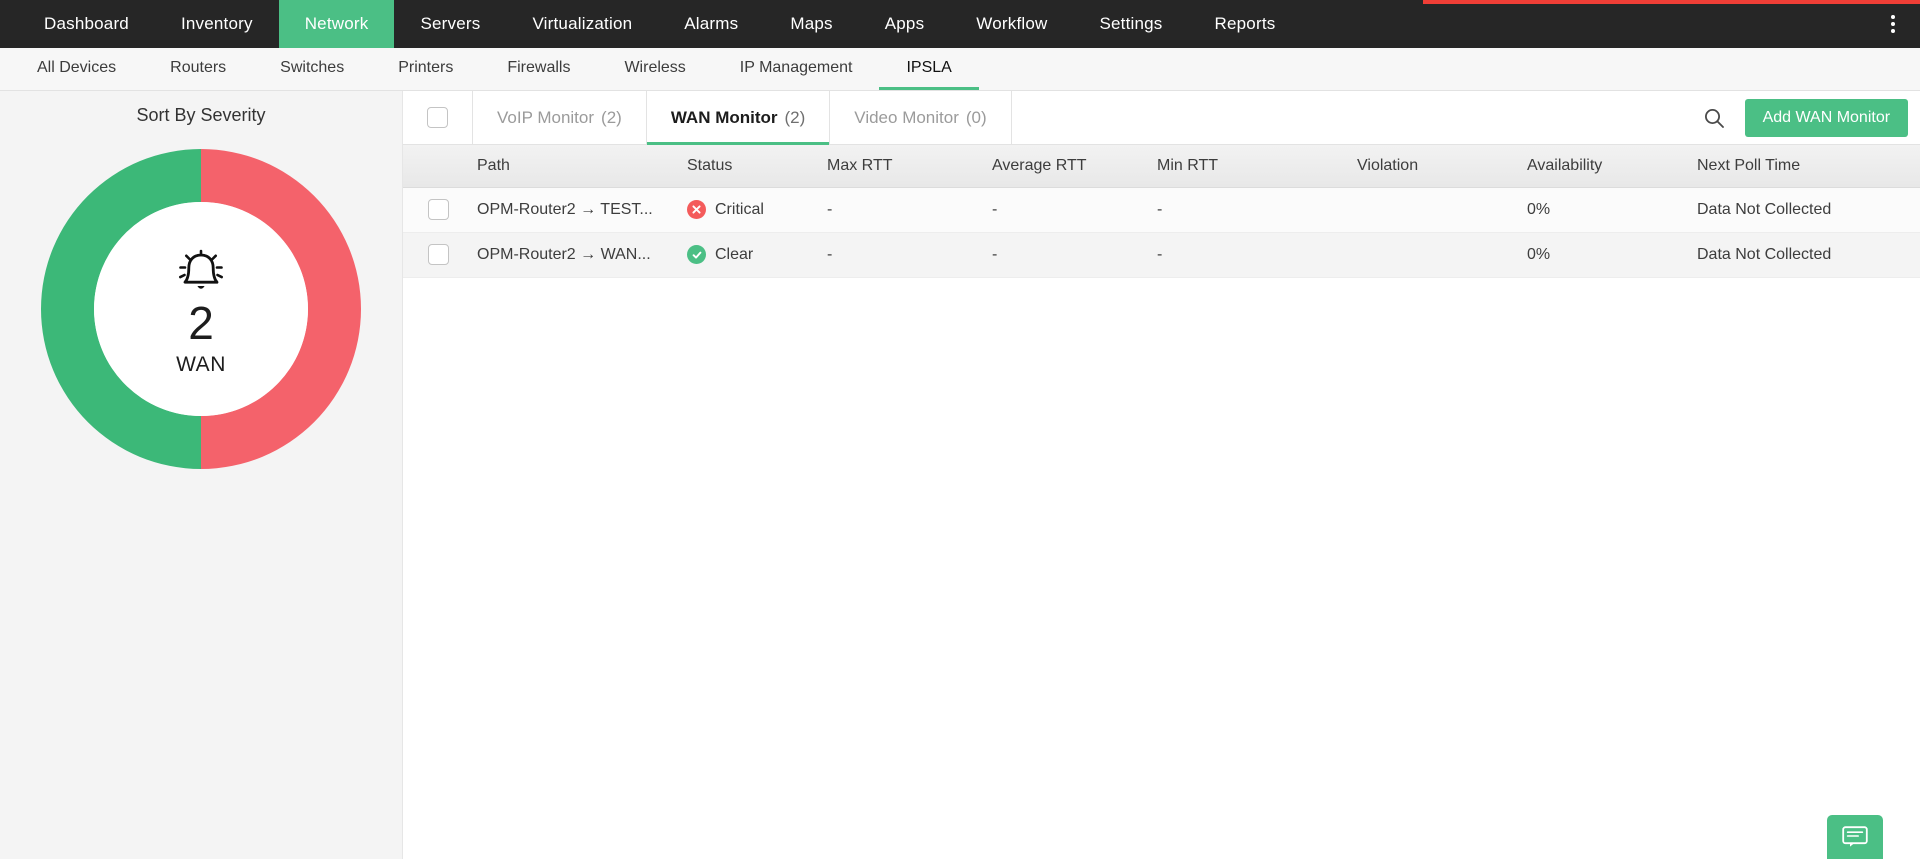 The width and height of the screenshot is (1920, 859). I want to click on subnav-item-switches: Switches, so click(312, 69).